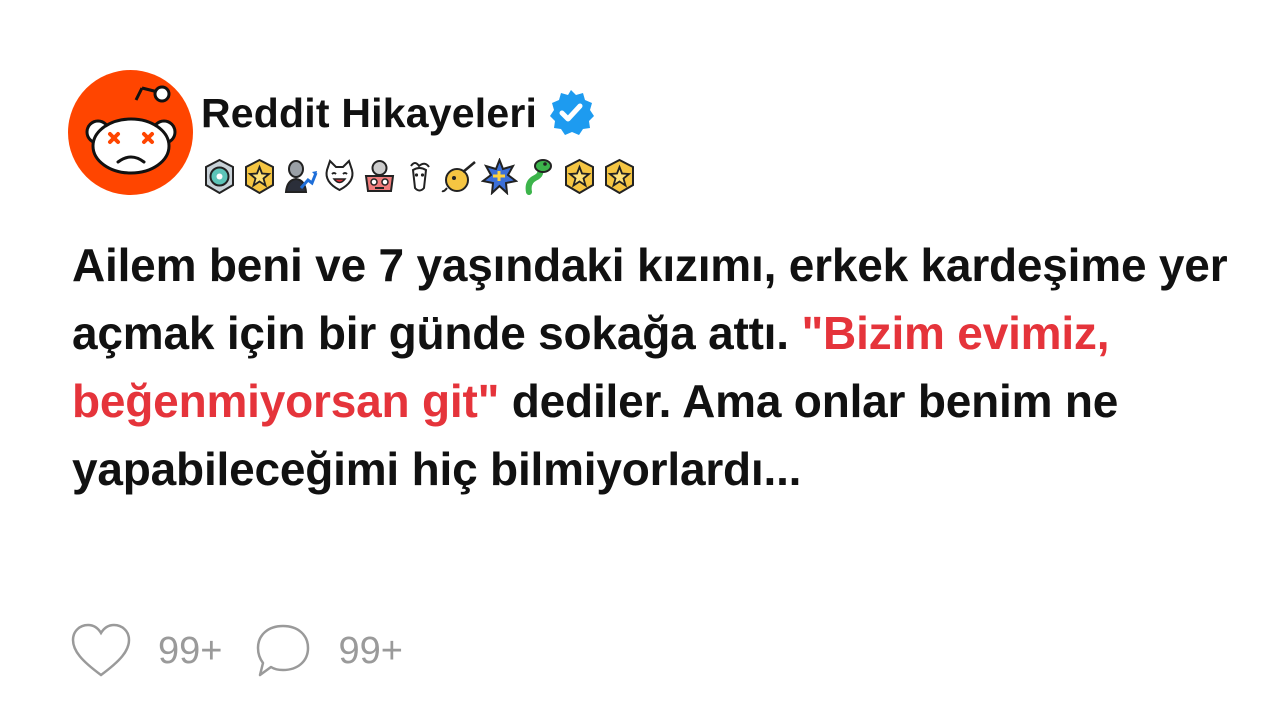  Describe the element at coordinates (219, 176) in the screenshot. I see `helper-medal-icon` at that location.